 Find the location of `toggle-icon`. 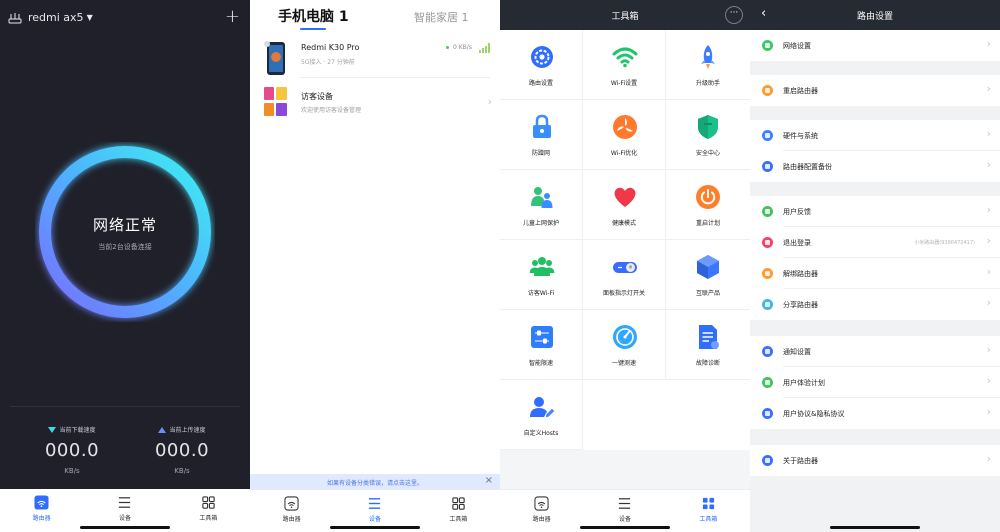

toggle-icon is located at coordinates (625, 267).